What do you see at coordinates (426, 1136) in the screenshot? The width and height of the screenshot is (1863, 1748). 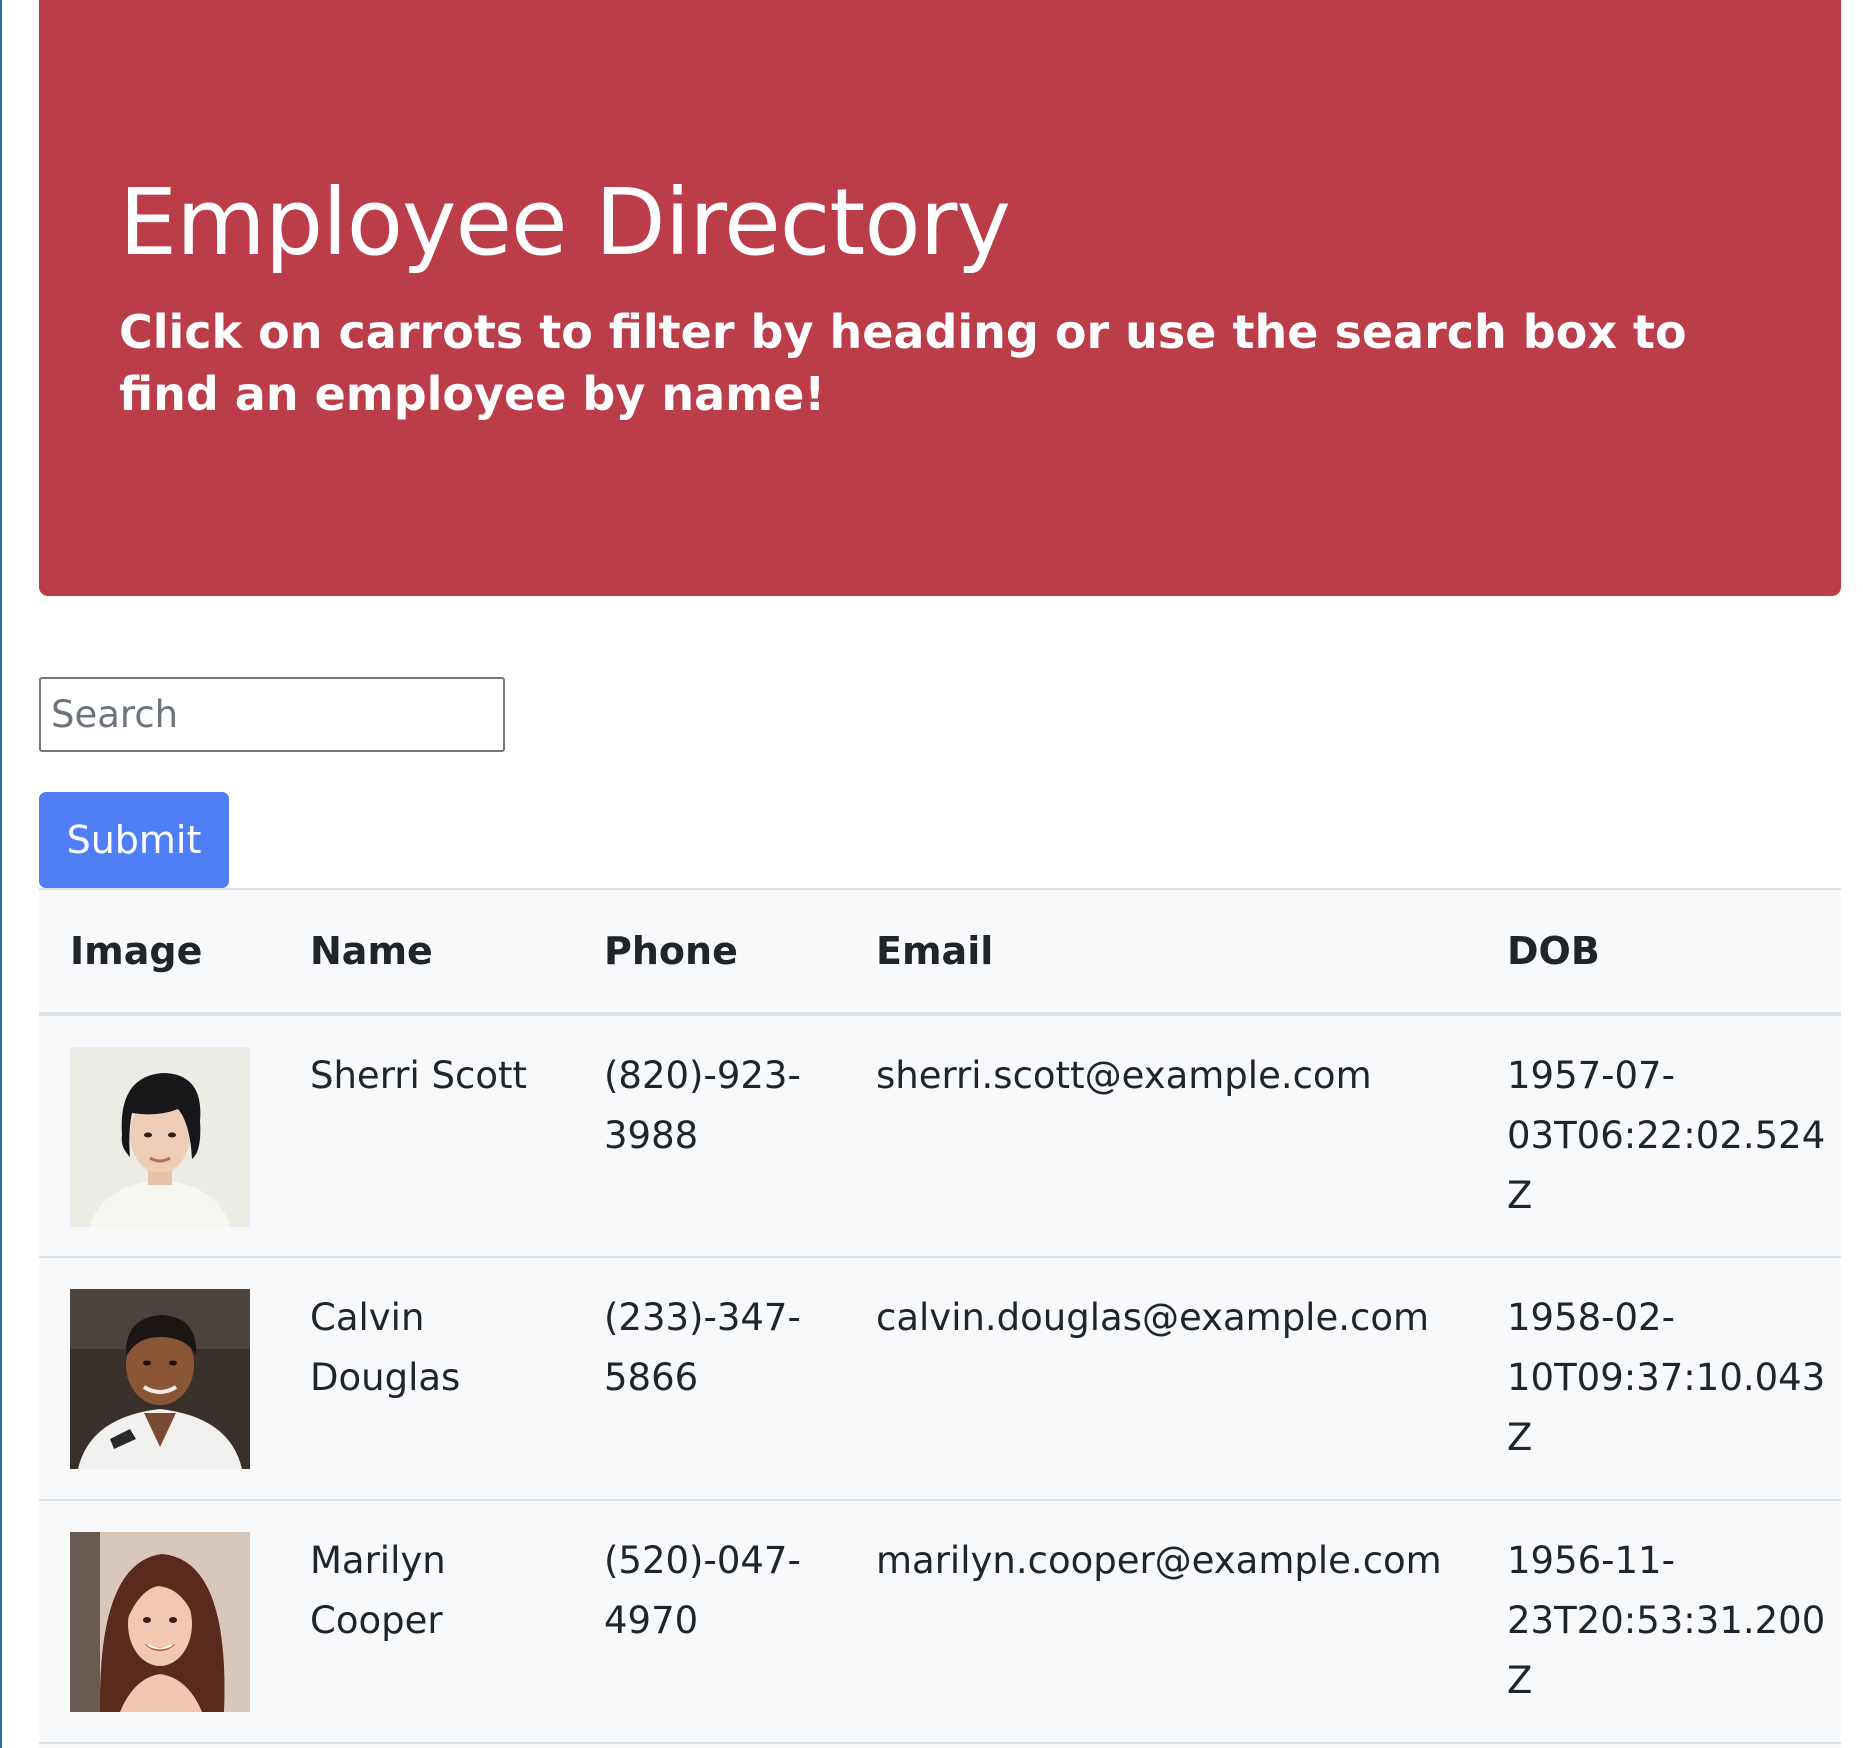 I see `employee-name: Sherri Scott` at bounding box center [426, 1136].